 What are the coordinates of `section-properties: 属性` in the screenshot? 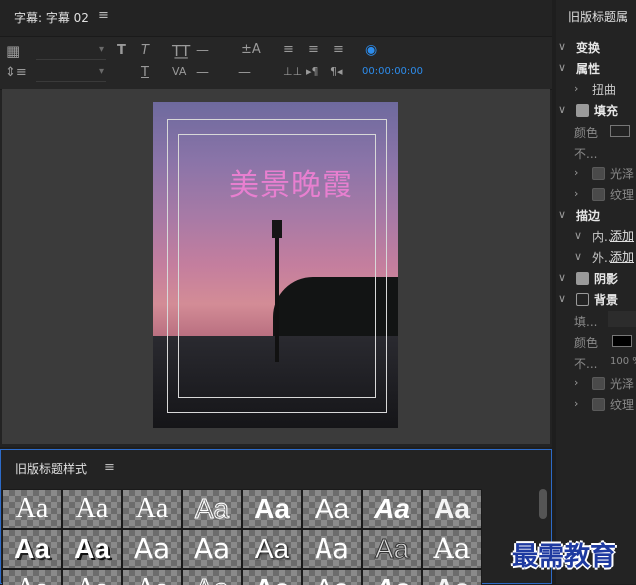 It's located at (588, 68).